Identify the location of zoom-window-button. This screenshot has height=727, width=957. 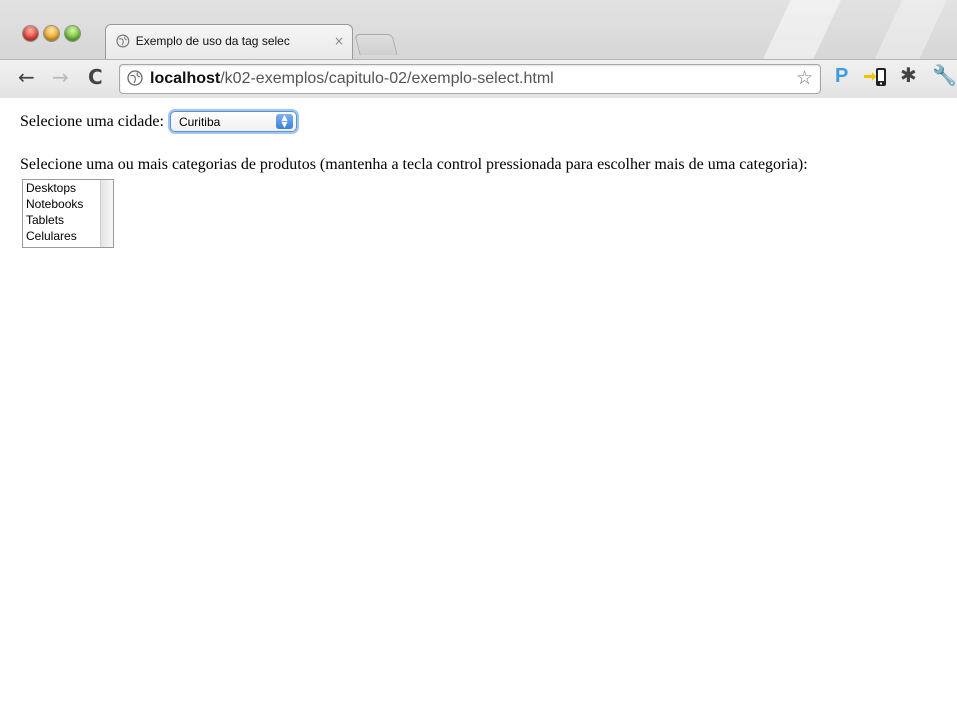
(72, 33).